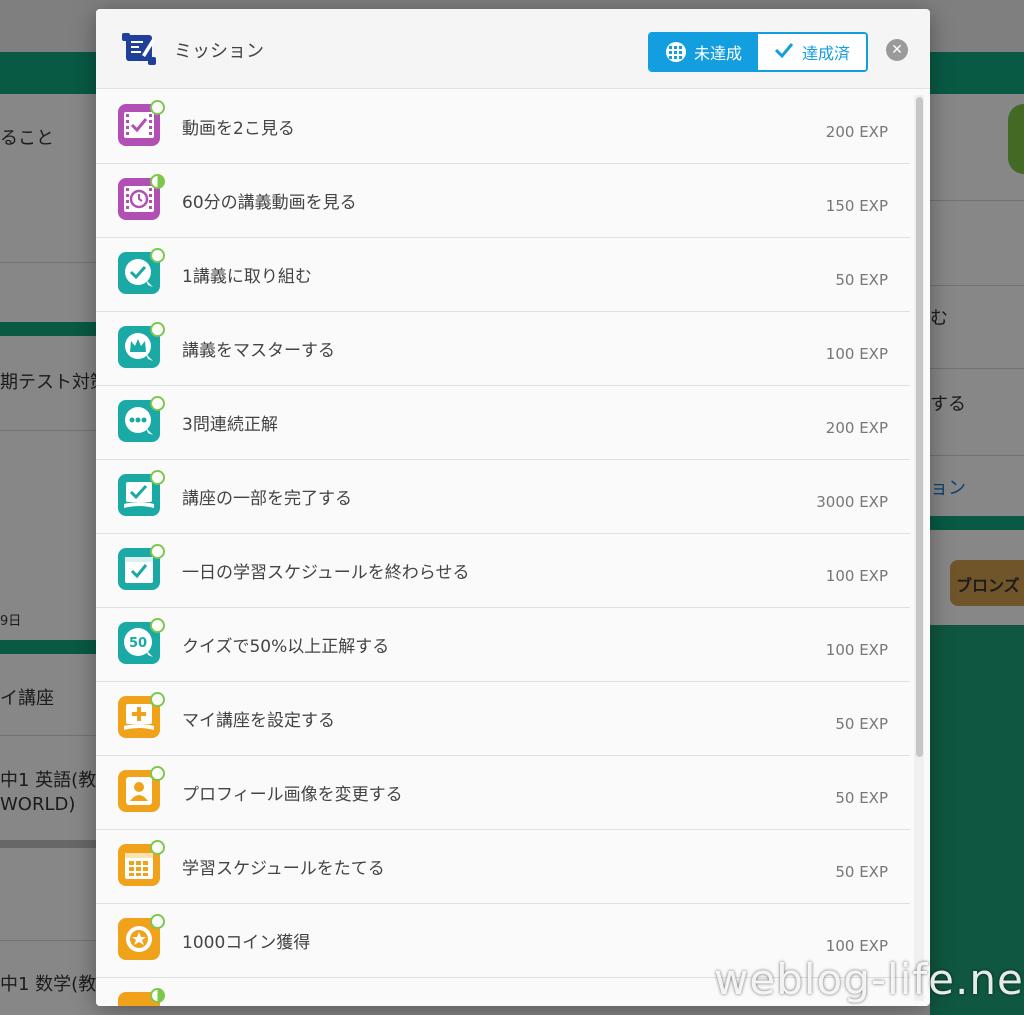 The height and width of the screenshot is (1015, 1024). I want to click on mission-row: 1講義に取り組む 50 EXP, so click(503, 275).